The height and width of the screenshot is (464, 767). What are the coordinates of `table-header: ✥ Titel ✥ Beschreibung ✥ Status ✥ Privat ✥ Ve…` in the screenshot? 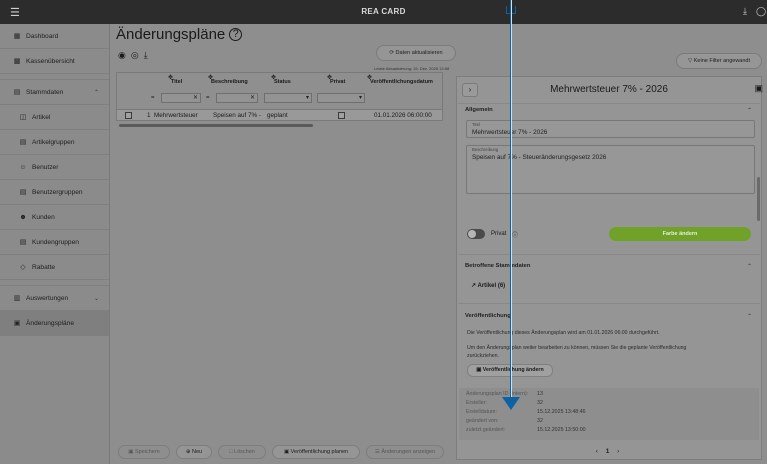 It's located at (279, 91).